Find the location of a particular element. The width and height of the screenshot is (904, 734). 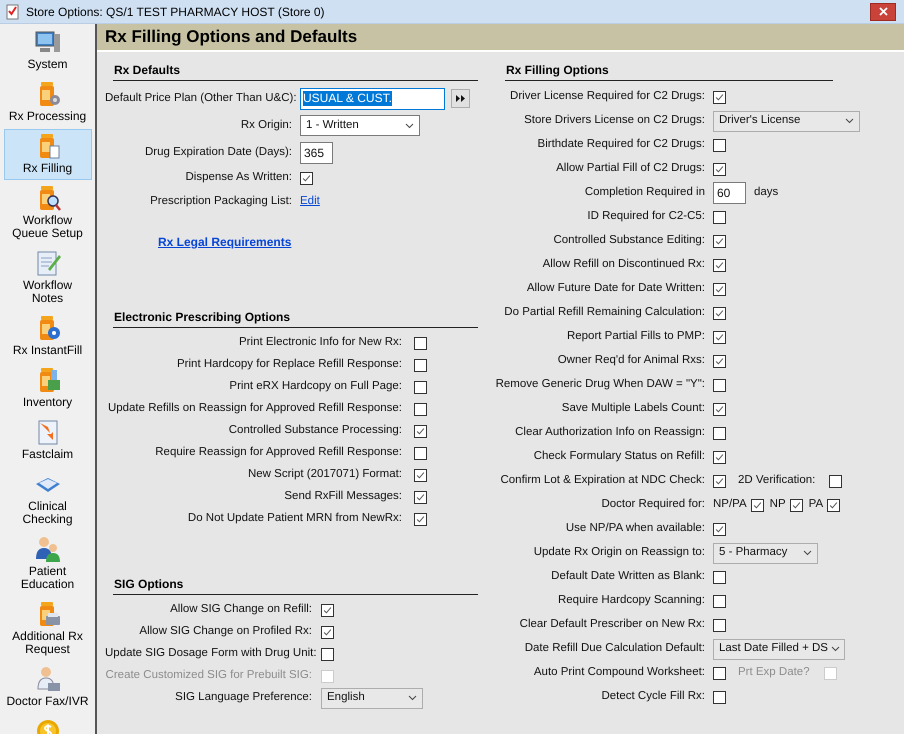

text-field: USUAL & CUST. is located at coordinates (372, 99).